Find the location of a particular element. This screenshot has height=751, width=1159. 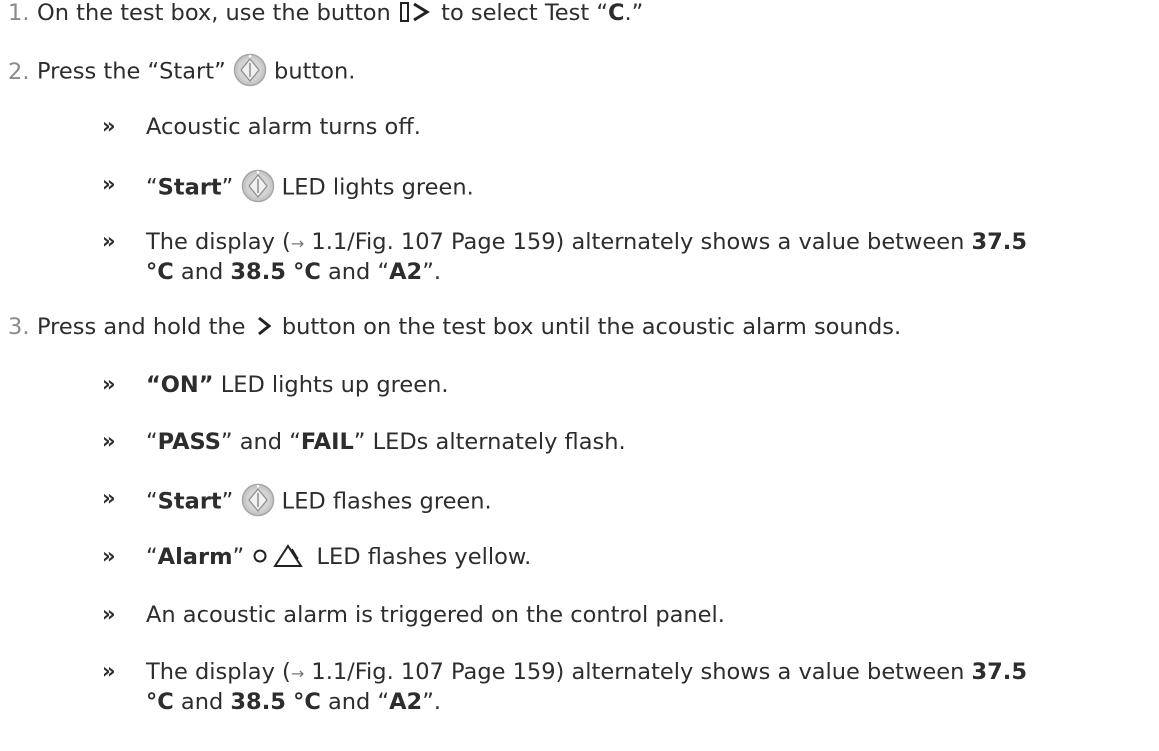

result-text: “Start” LED lights green. is located at coordinates (310, 188).